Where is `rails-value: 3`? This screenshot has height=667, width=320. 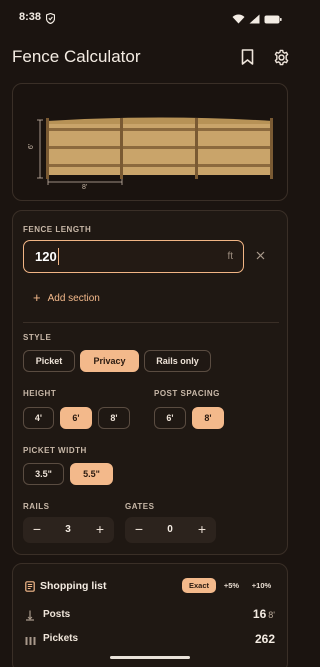
rails-value: 3 is located at coordinates (68, 529).